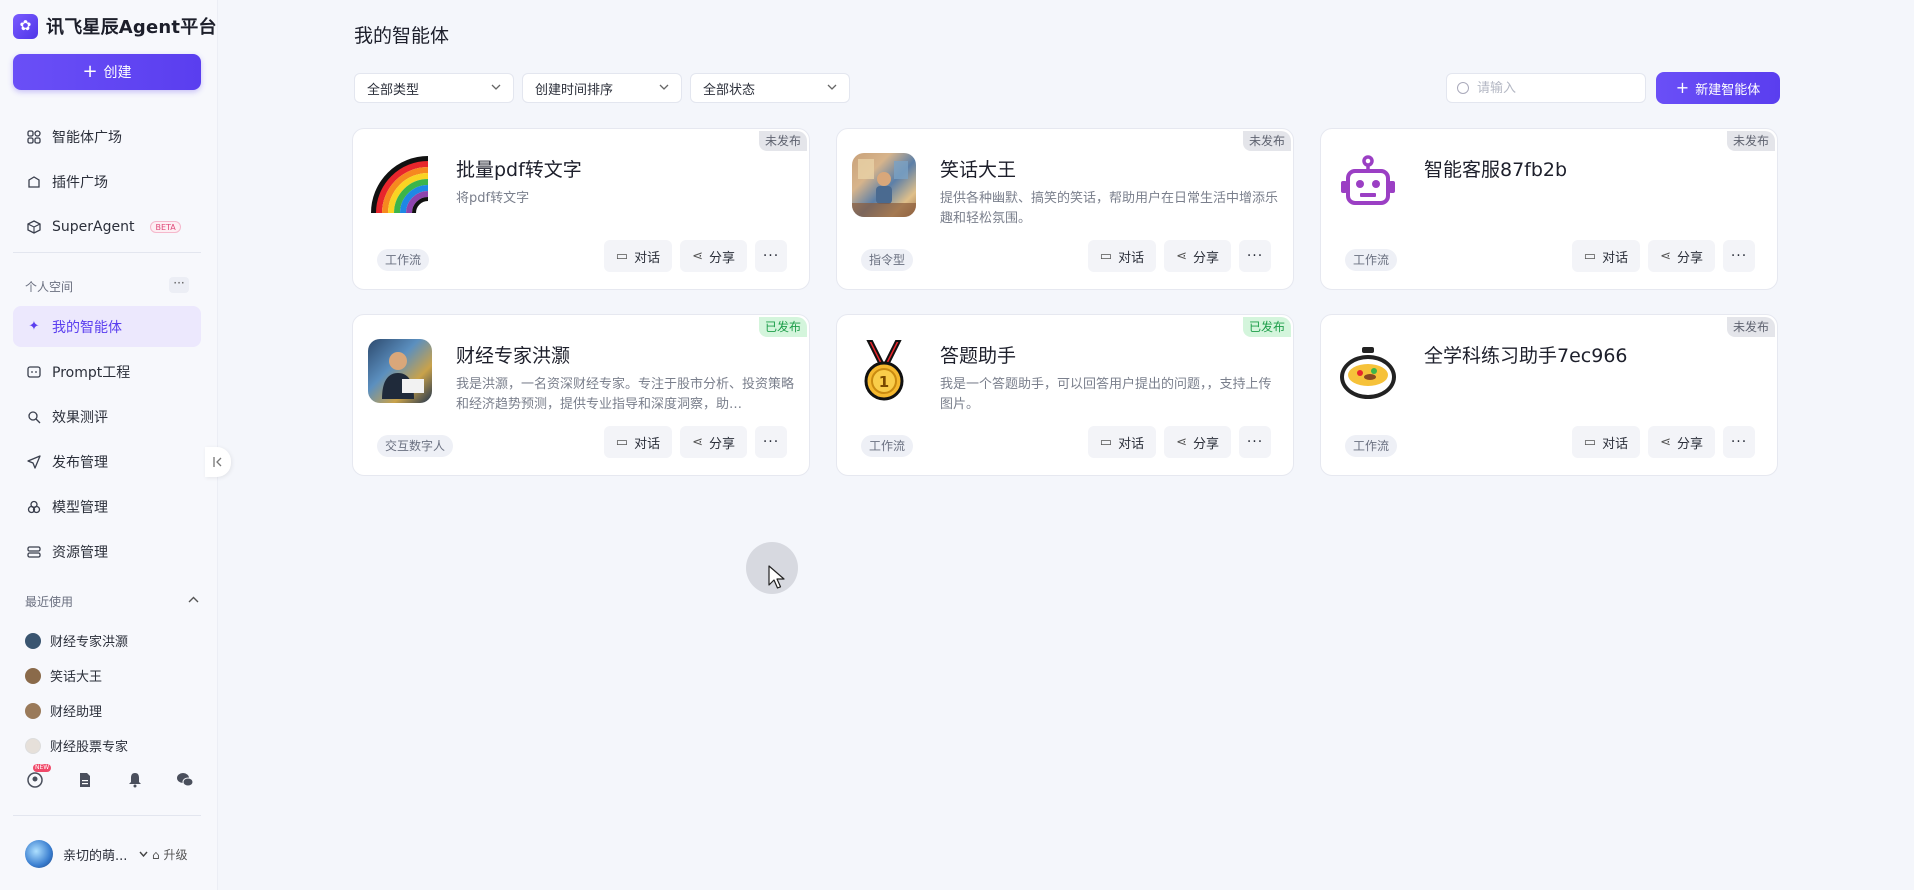 The width and height of the screenshot is (1914, 890). I want to click on avatar, so click(39, 854).